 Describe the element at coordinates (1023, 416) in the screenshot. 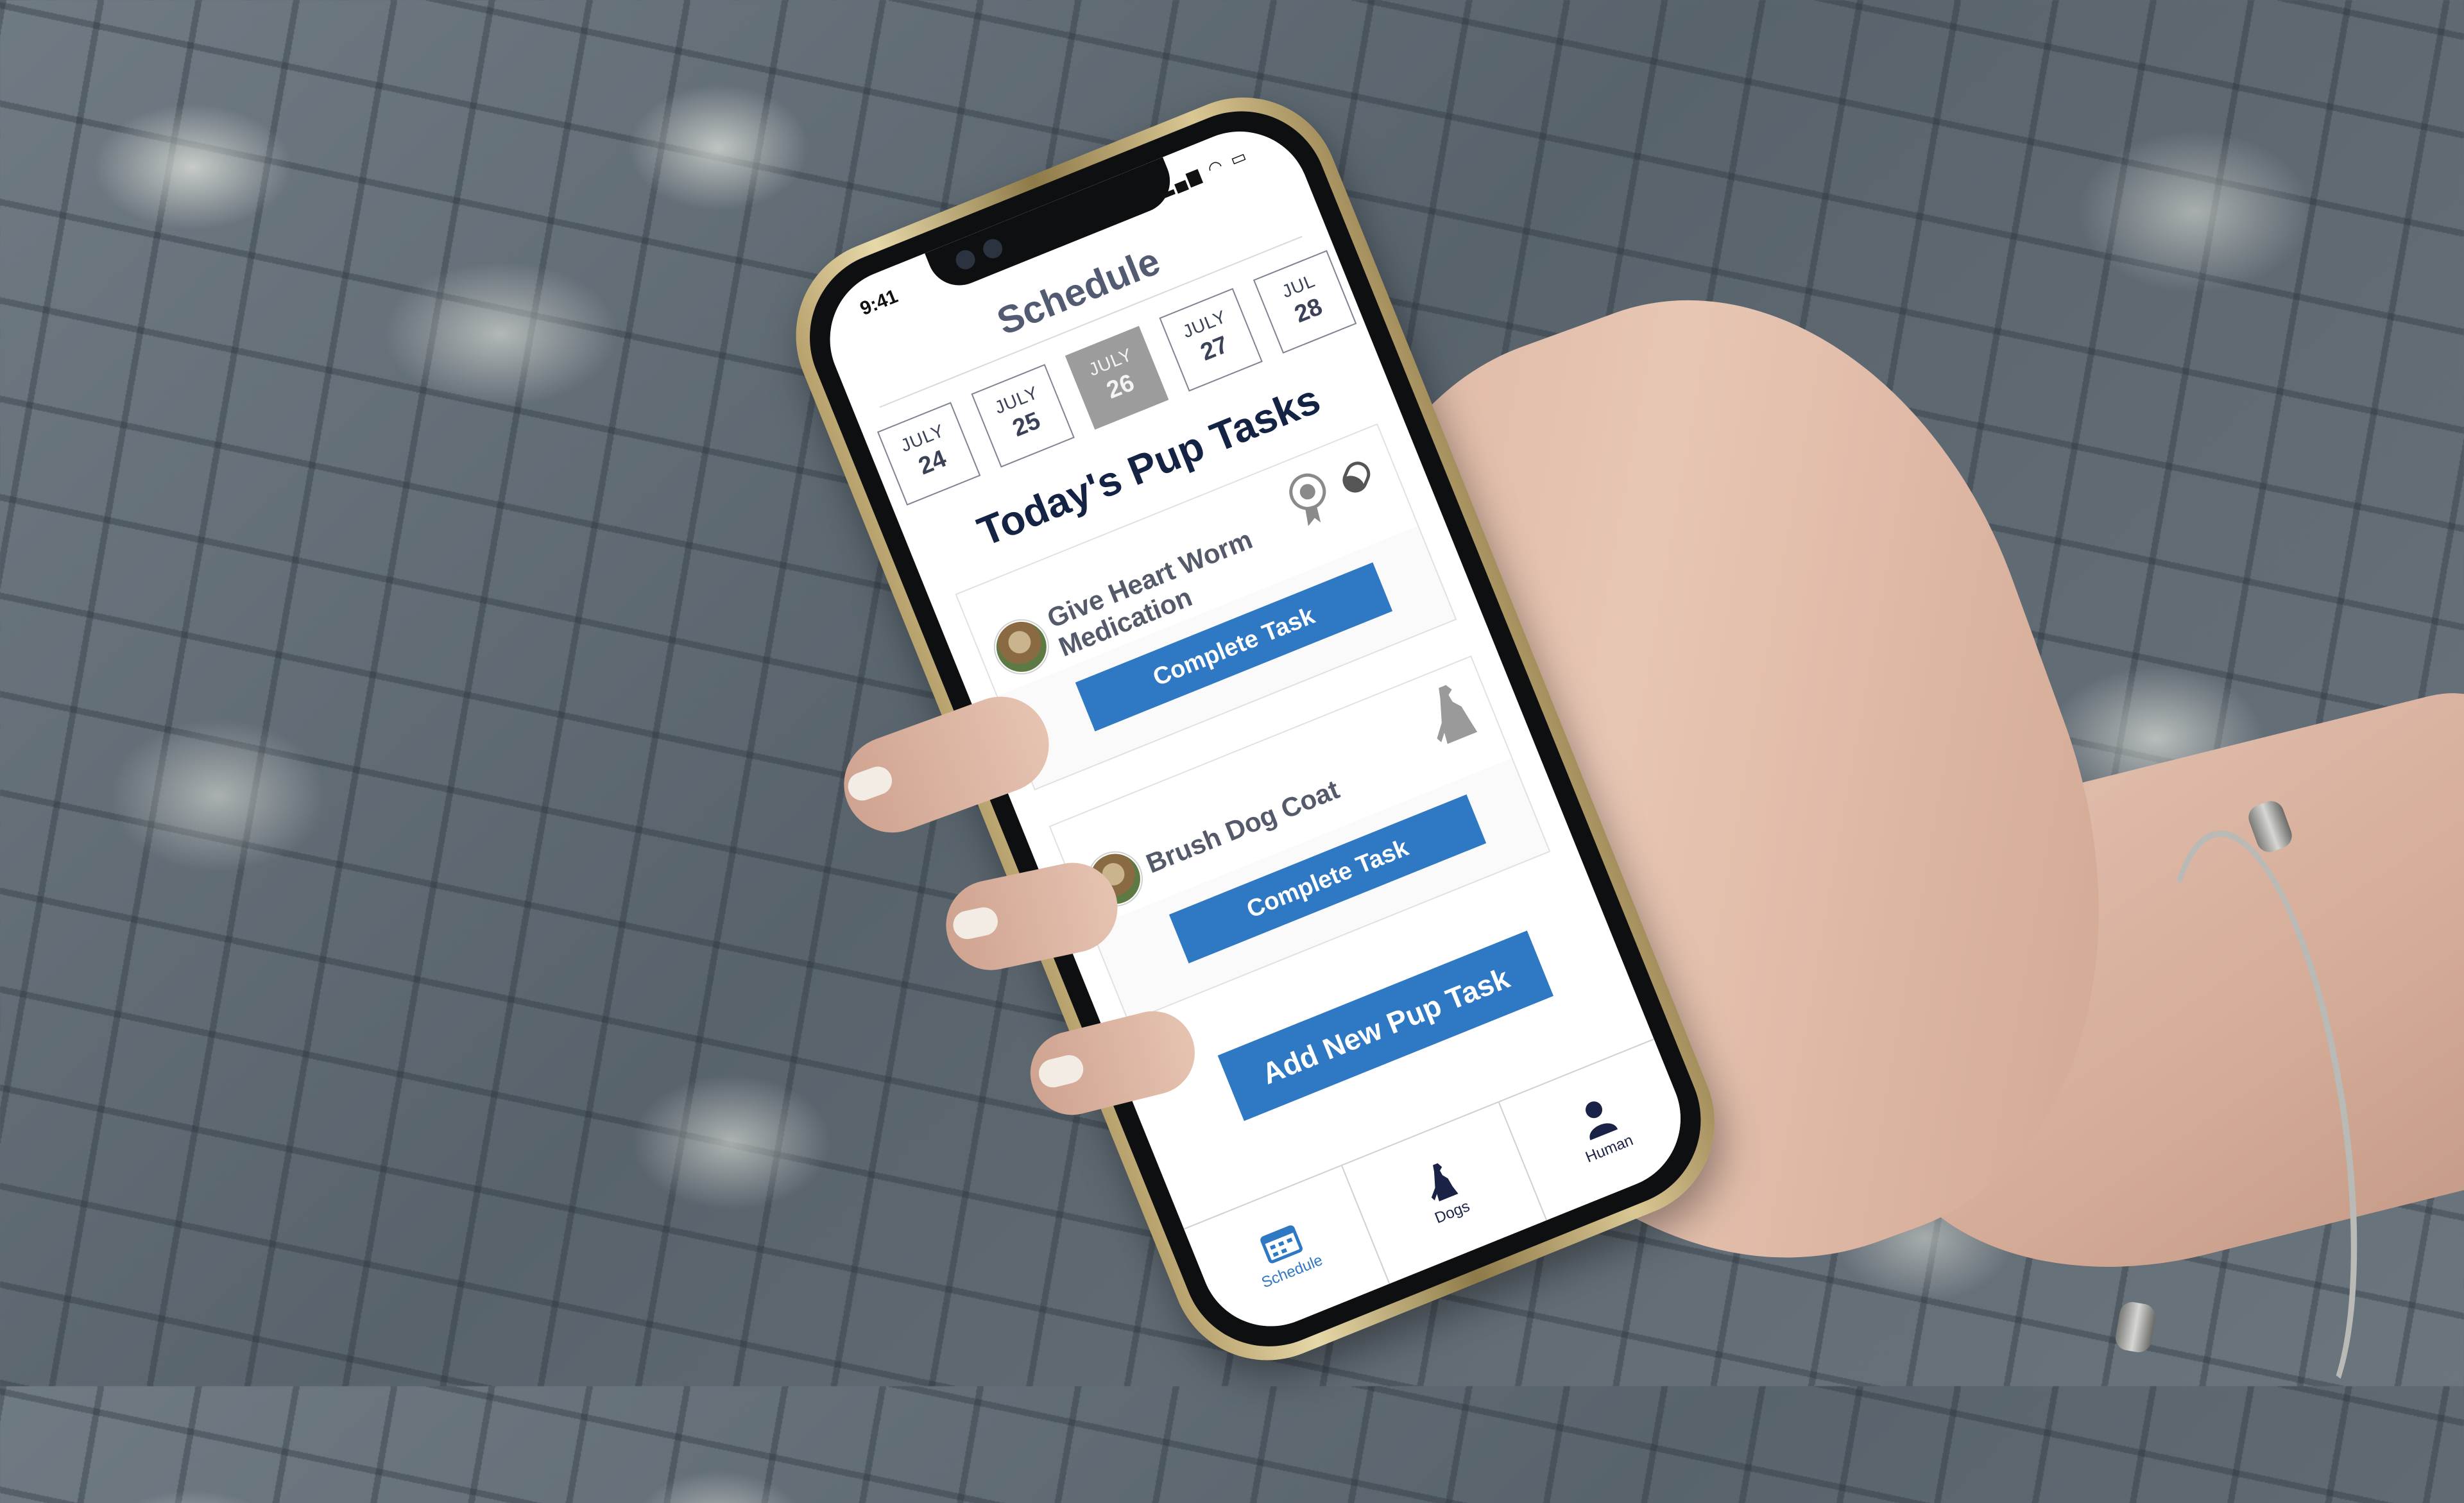

I see `date-item: JULY 25` at that location.